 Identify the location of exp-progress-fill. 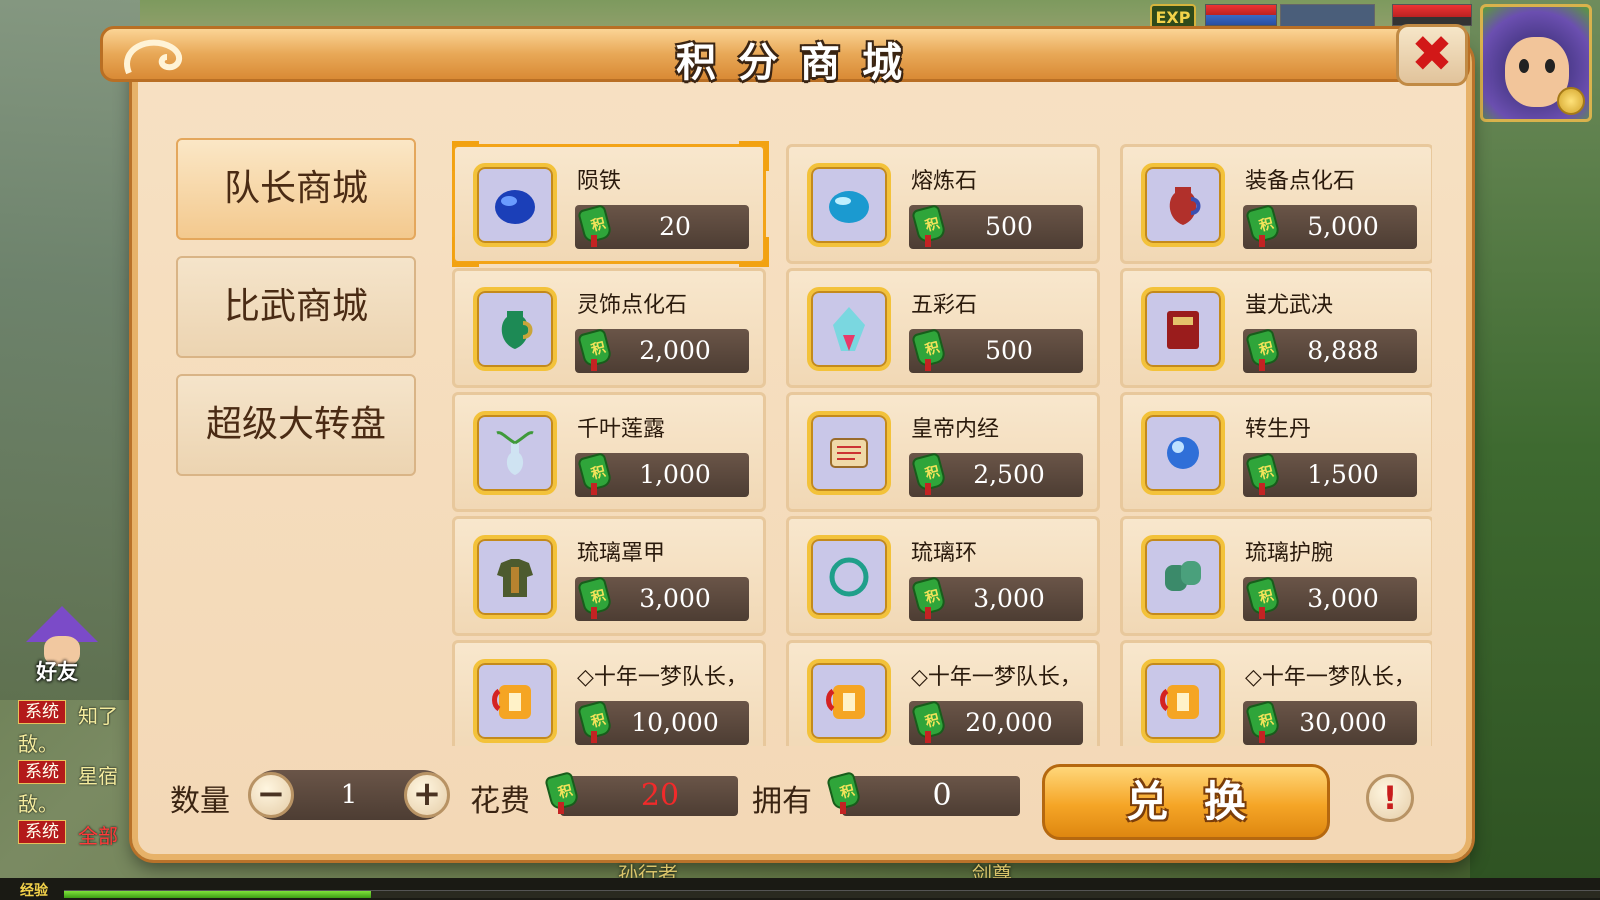
(218, 894).